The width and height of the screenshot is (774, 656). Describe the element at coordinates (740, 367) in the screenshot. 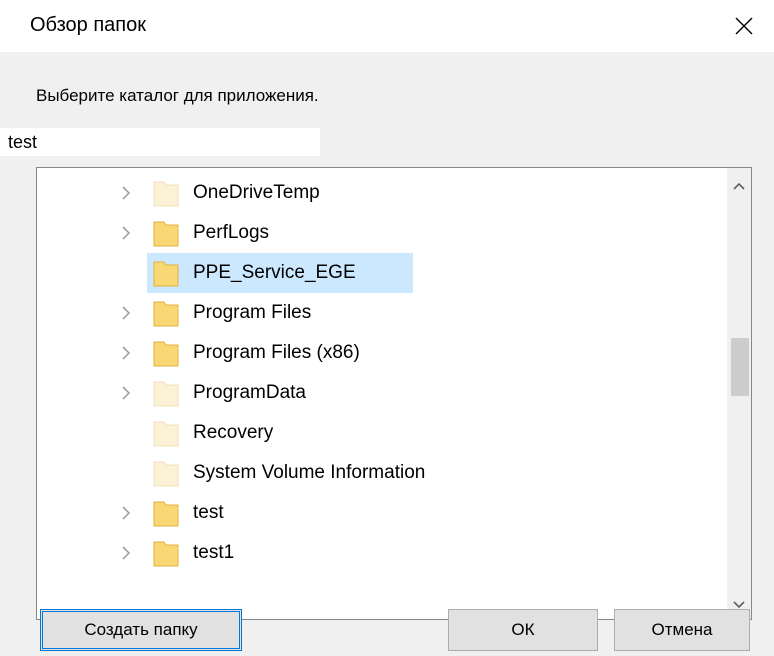

I see `scroll-thumb` at that location.